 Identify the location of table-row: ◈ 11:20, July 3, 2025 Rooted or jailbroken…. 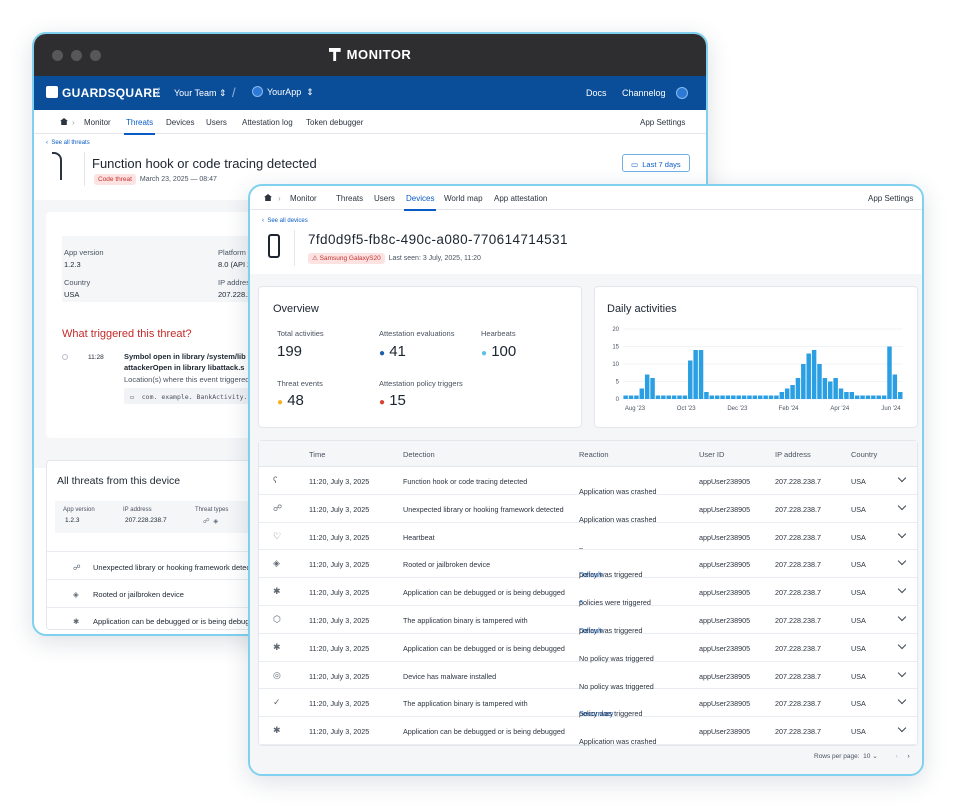
(588, 564).